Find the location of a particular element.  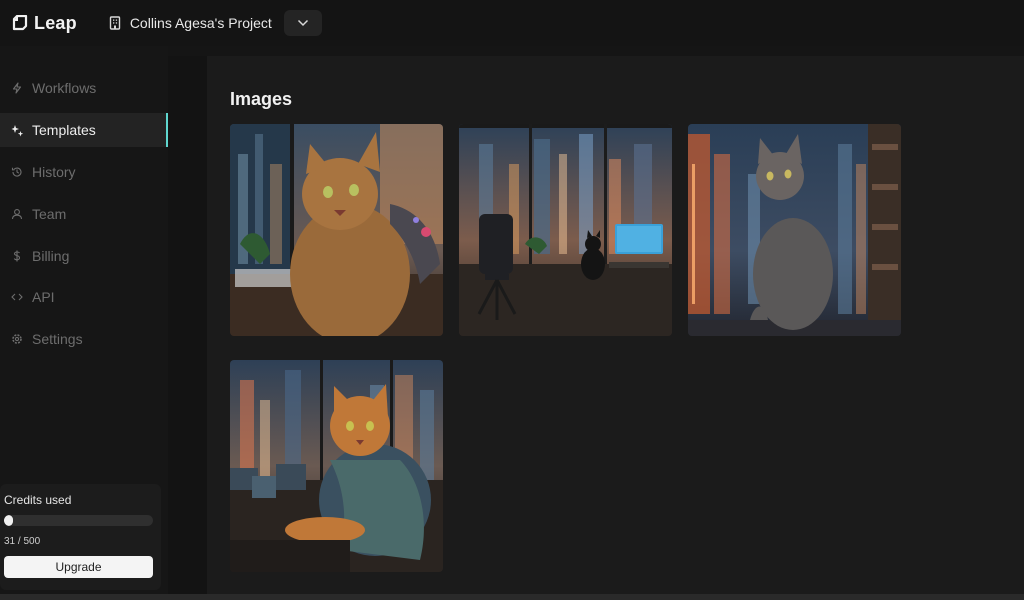

sidebar-item-label: Team is located at coordinates (49, 214).